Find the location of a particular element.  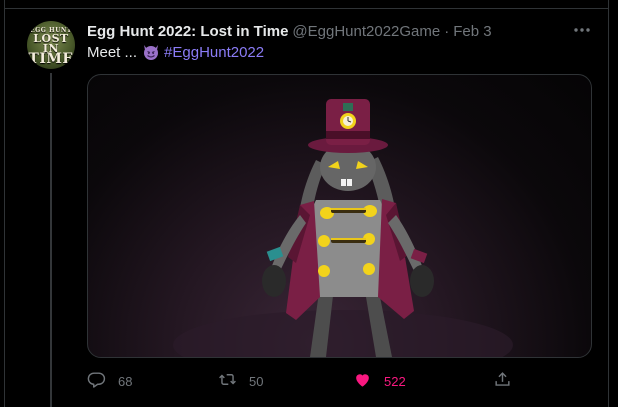

reply-button: 68 is located at coordinates (109, 381).